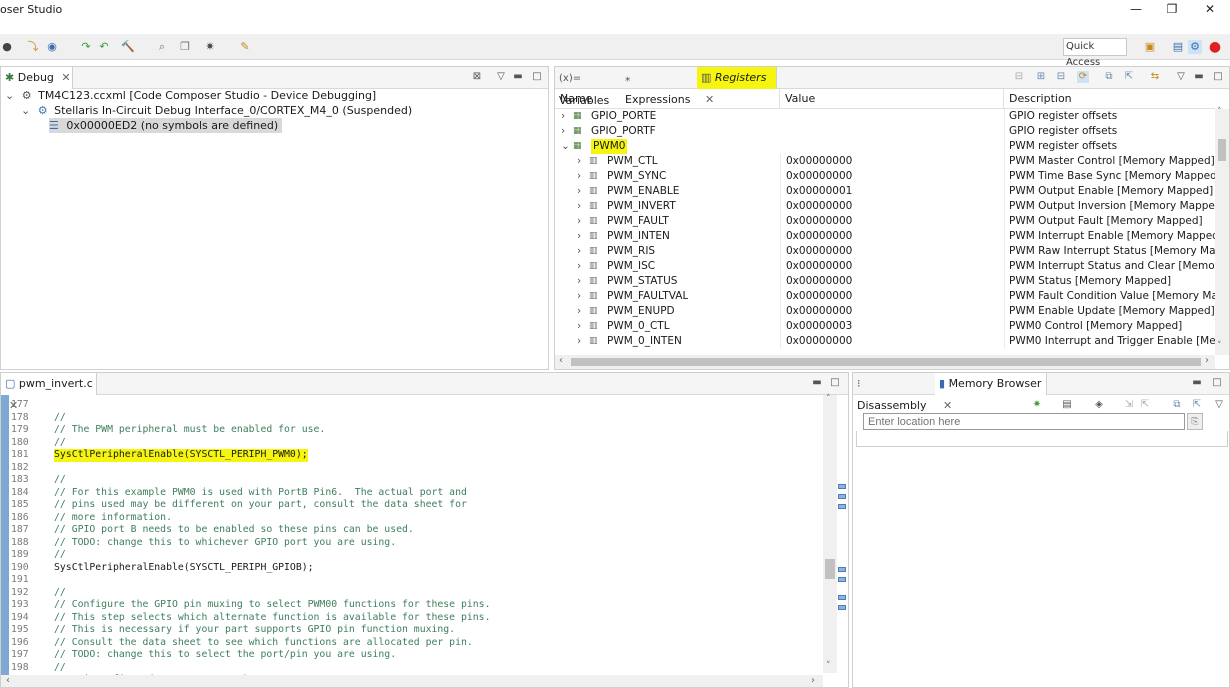 This screenshot has height=688, width=1230. I want to click on refresh-memory-icon: ✷, so click(1037, 405).